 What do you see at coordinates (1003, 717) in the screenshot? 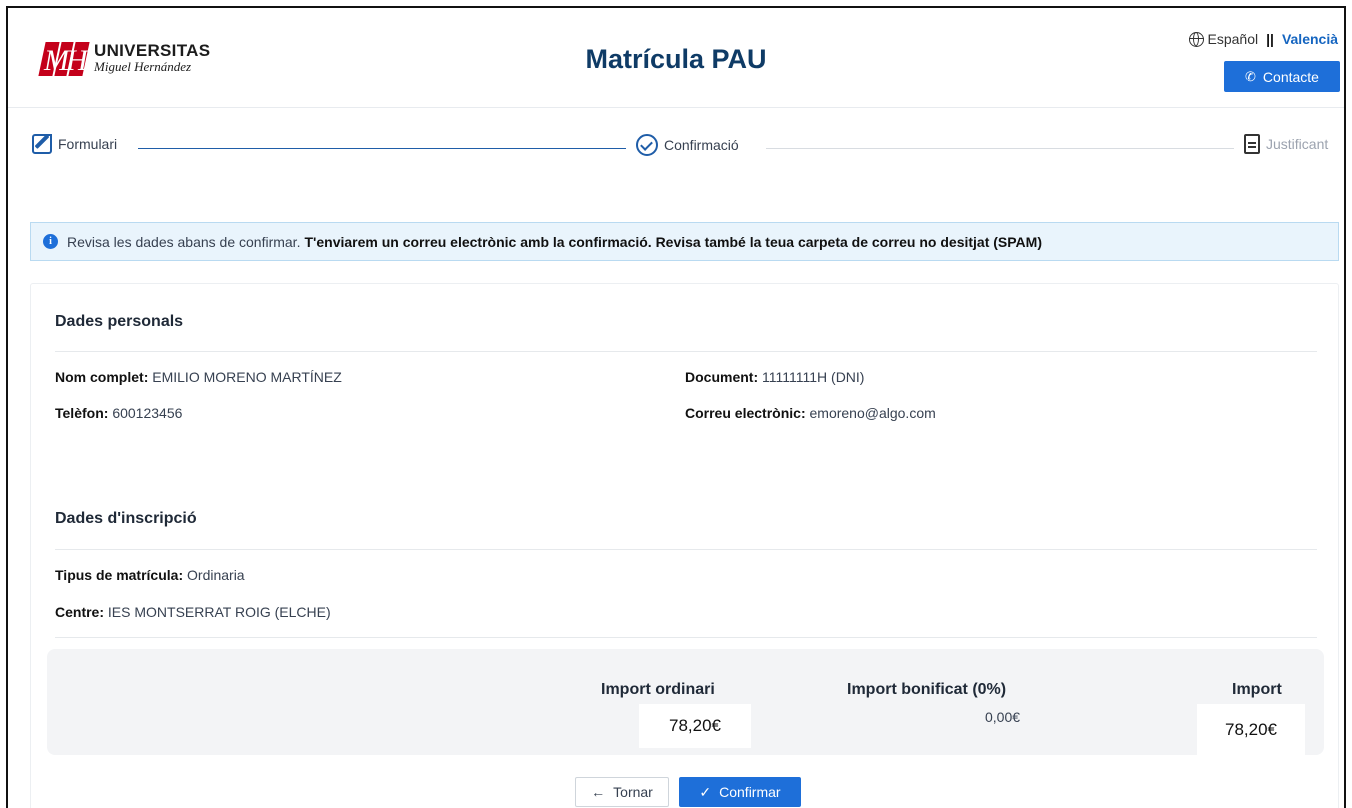
I see `discount-amount-value: 0,00€` at bounding box center [1003, 717].